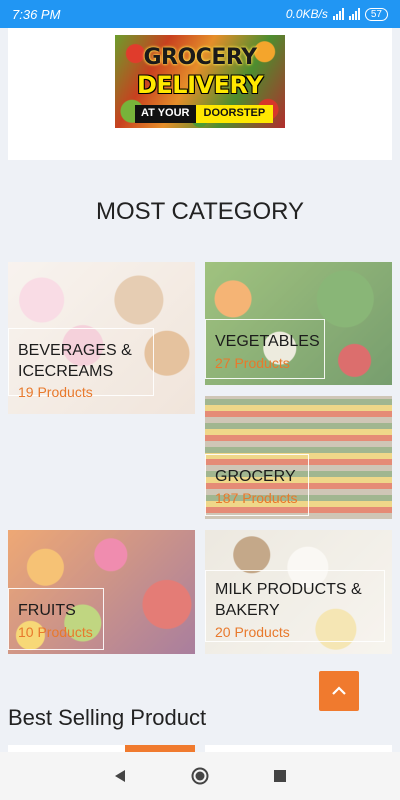 The width and height of the screenshot is (400, 800). I want to click on category-name: GROCERY, so click(255, 476).